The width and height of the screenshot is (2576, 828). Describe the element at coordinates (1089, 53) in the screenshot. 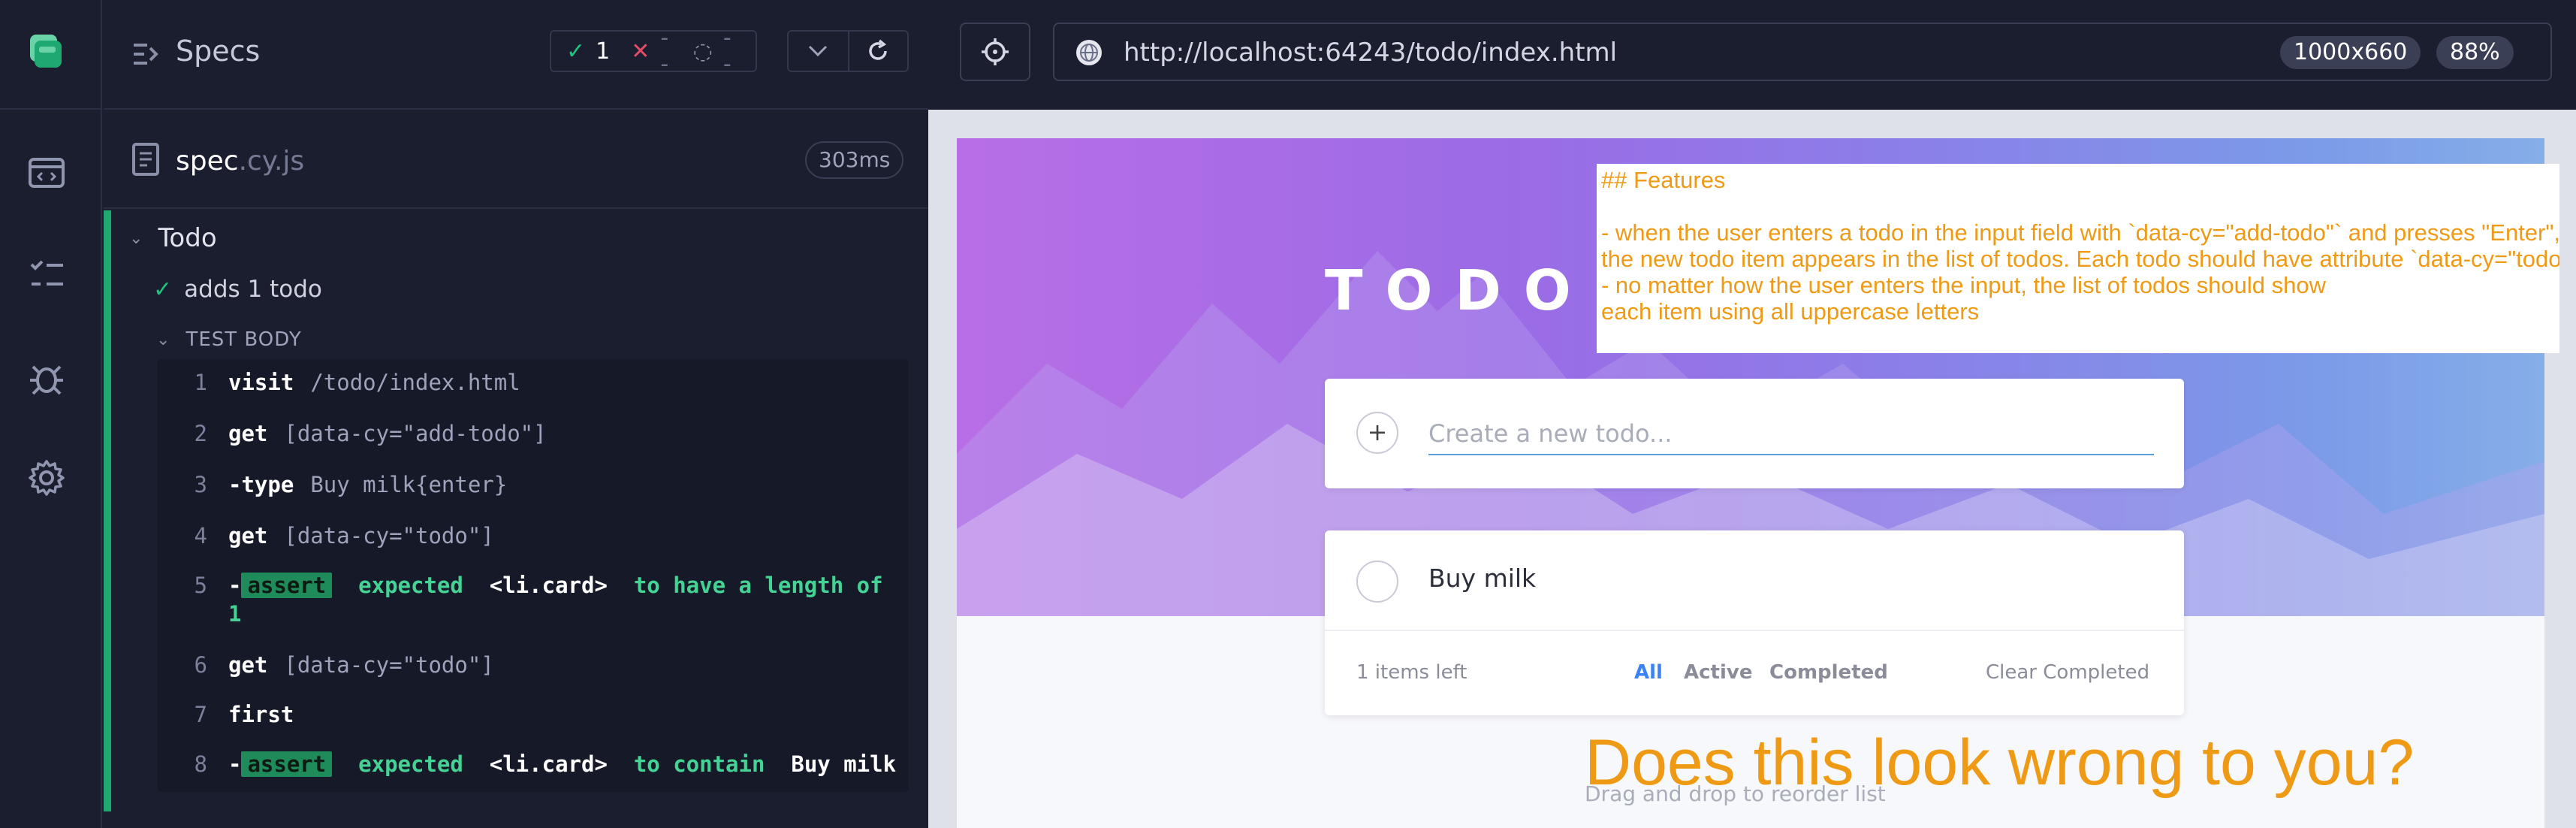

I see `globe-icon` at that location.